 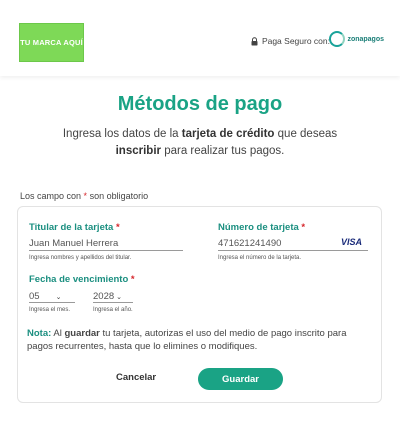 What do you see at coordinates (254, 41) in the screenshot?
I see `lock-icon` at bounding box center [254, 41].